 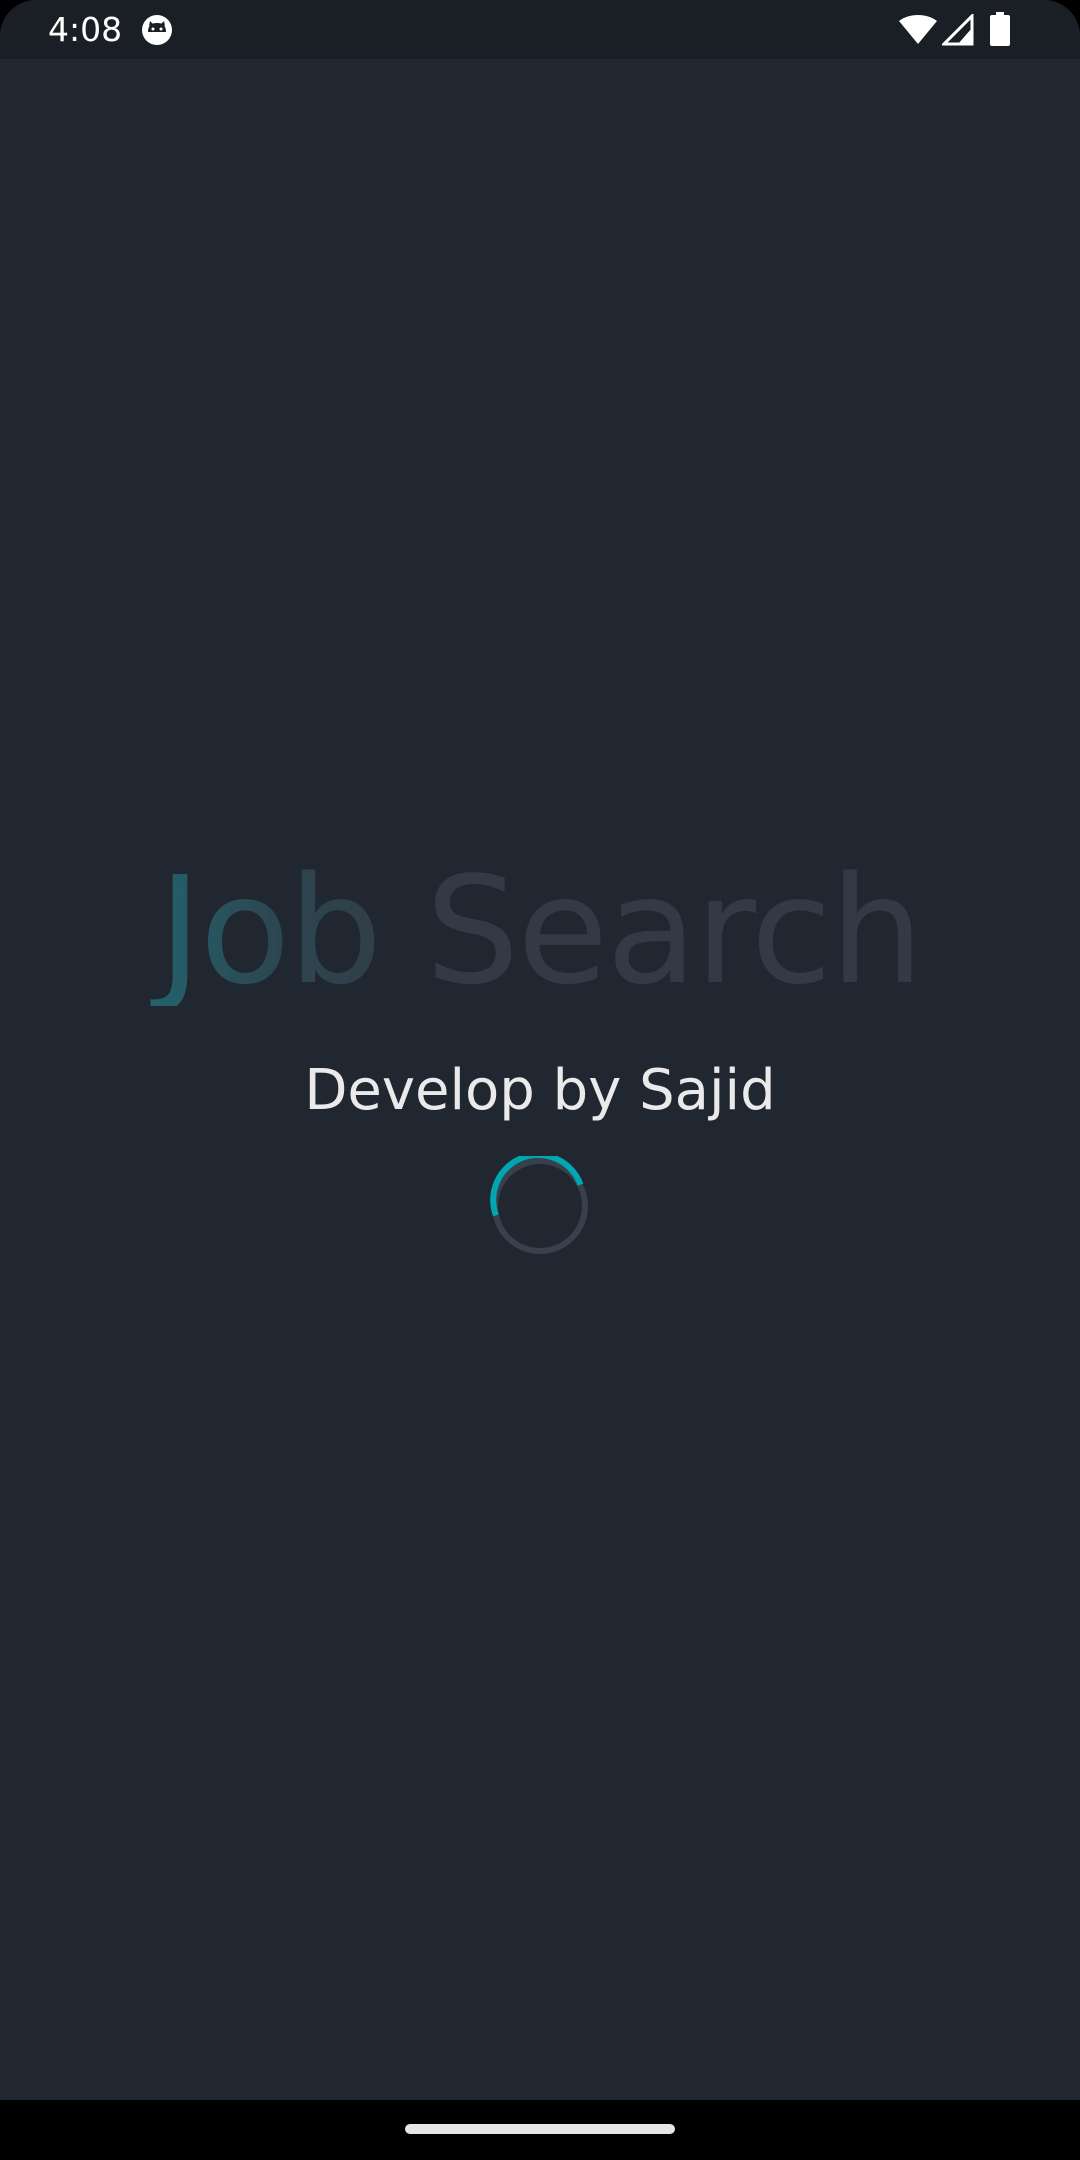 I want to click on status-bar: 4:08, so click(x=540, y=29).